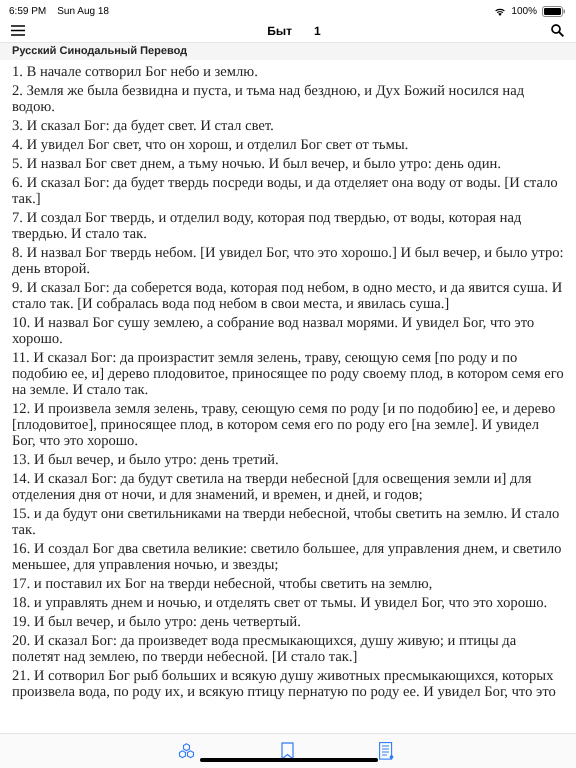  I want to click on verse-text: 14. И сказал Бог: да будут светила на тверди небесной [для освещения земли и] для отделения дня от ночи, и для знамений, и времен, и дней, и годов;, so click(272, 487).